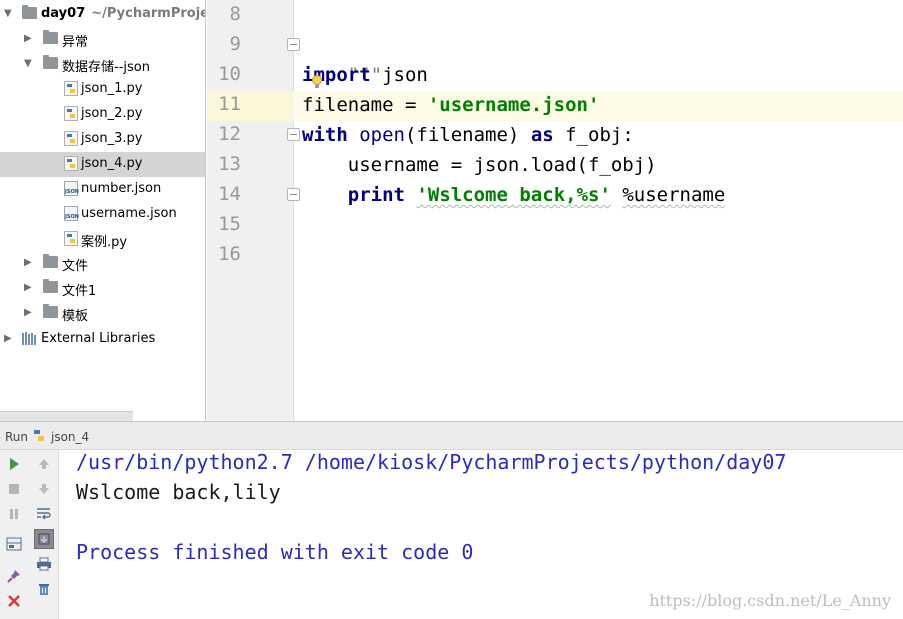  I want to click on run-panel-title: Run, so click(17, 437).